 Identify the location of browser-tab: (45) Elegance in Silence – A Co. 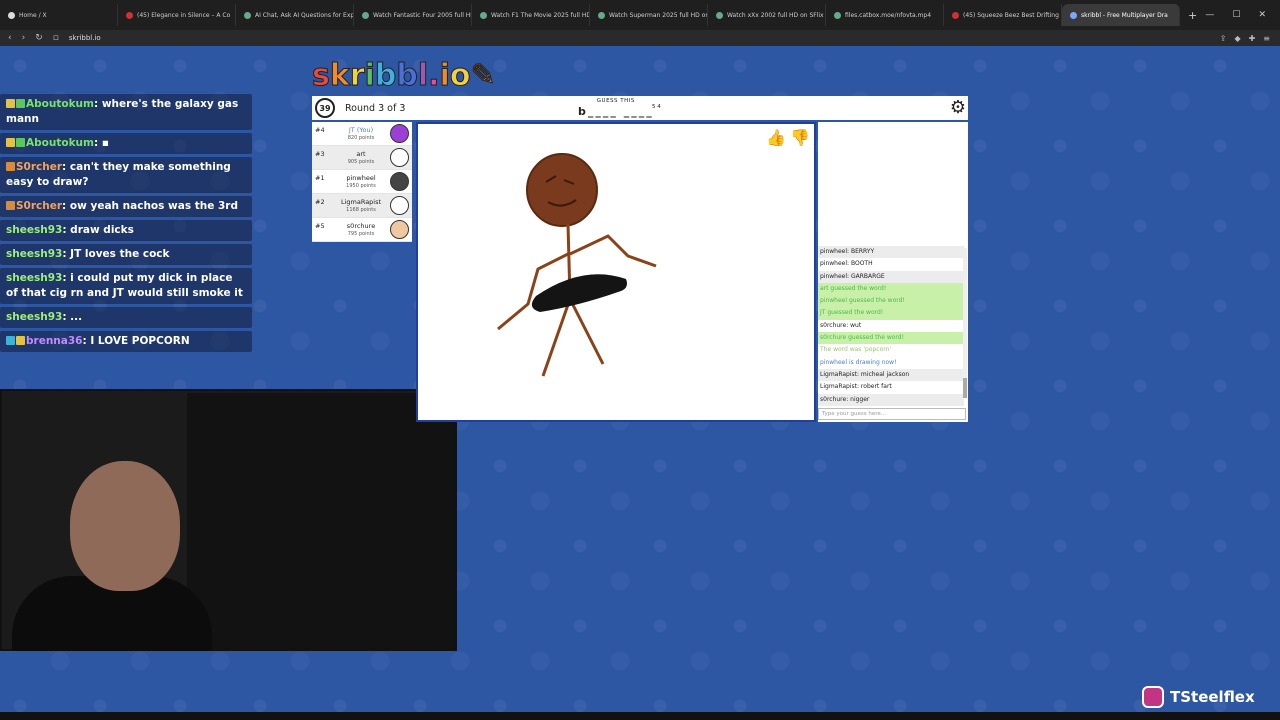
(177, 15).